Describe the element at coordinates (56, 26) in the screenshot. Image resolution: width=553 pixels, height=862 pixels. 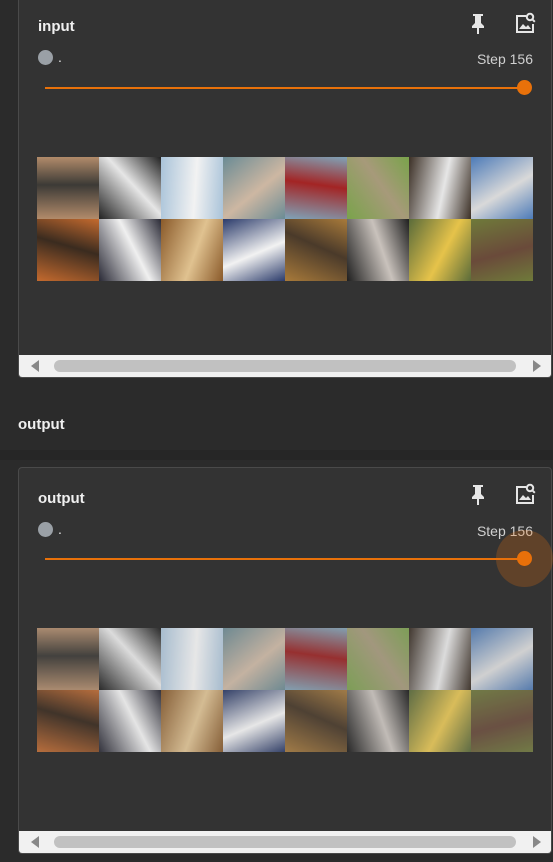
I see `card-title: input` at that location.